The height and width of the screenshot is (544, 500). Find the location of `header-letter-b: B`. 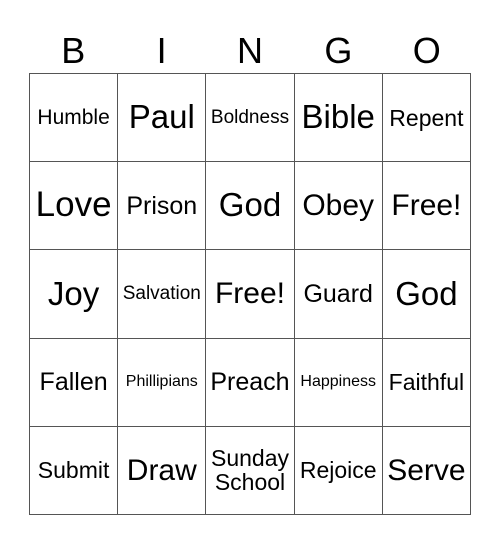

header-letter-b: B is located at coordinates (73, 50).